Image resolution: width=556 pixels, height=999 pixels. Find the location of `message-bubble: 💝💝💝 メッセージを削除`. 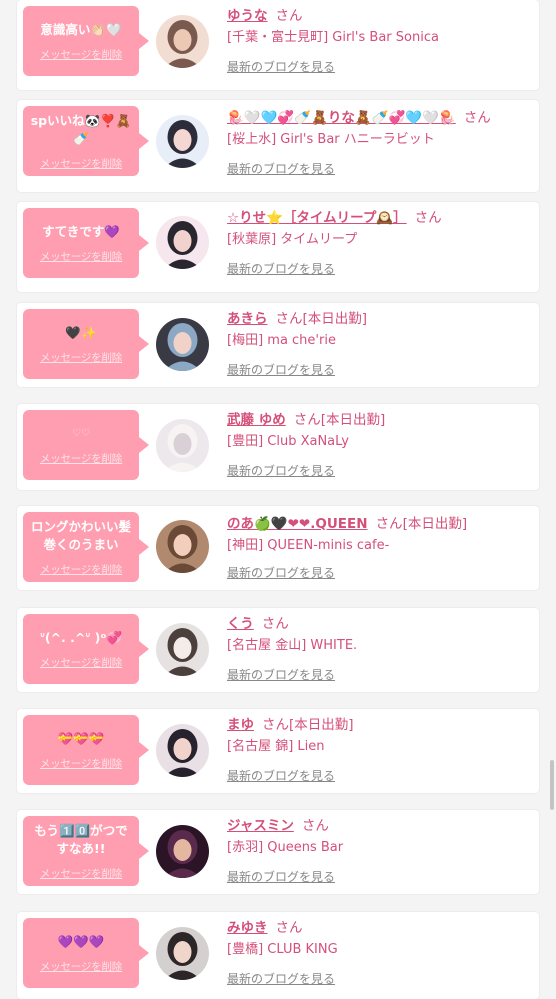

message-bubble: 💝💝💝 メッセージを削除 is located at coordinates (86, 750).